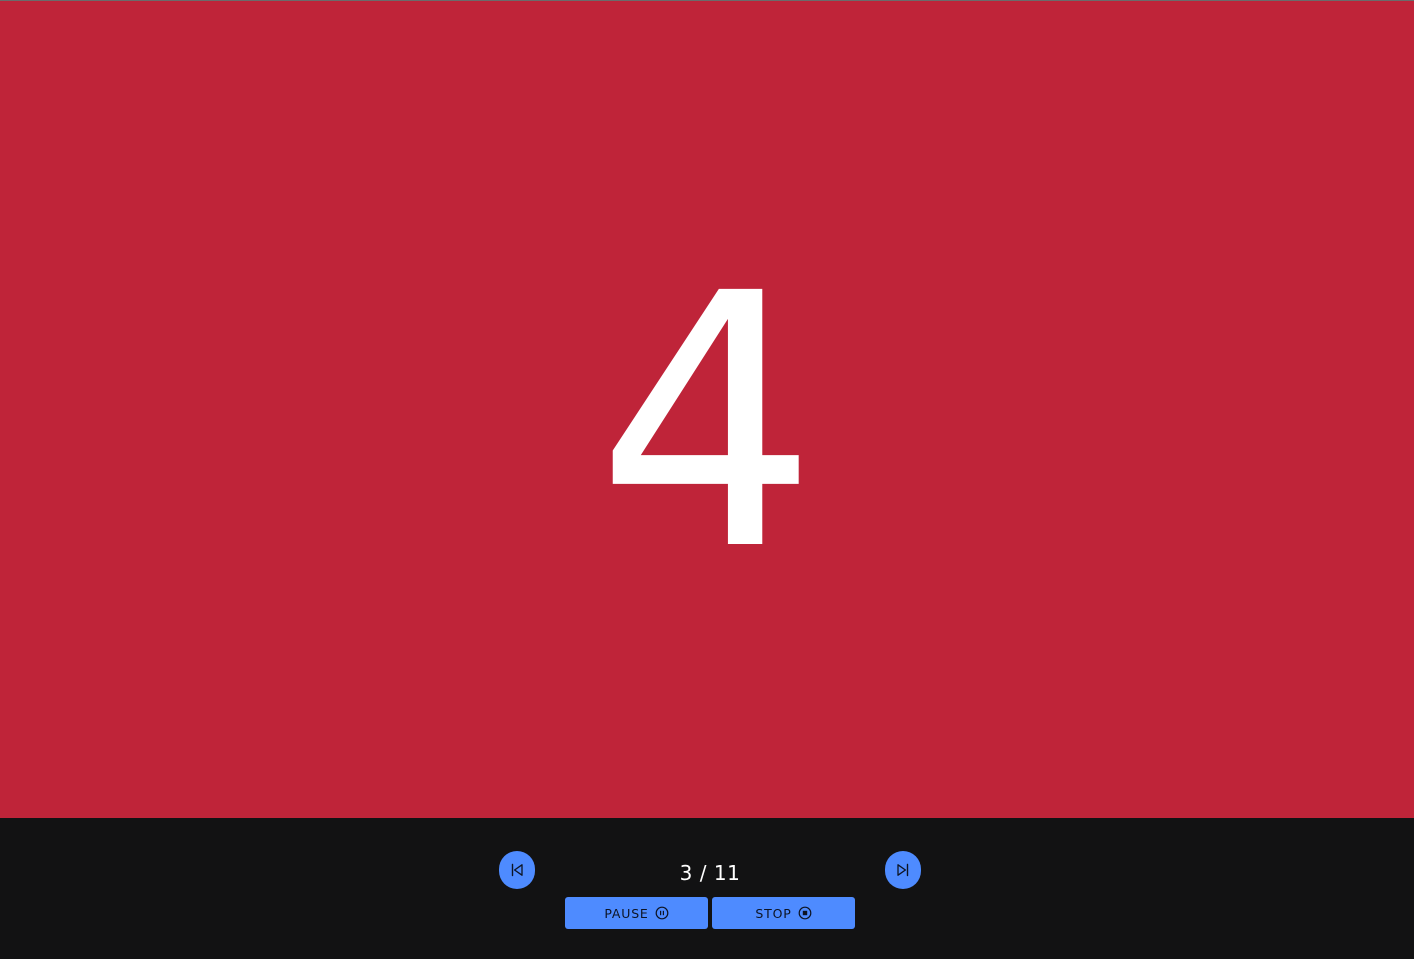 This screenshot has width=1414, height=959. I want to click on slideshow-controls: 3 / 11 PAUSE STOP, so click(707, 888).